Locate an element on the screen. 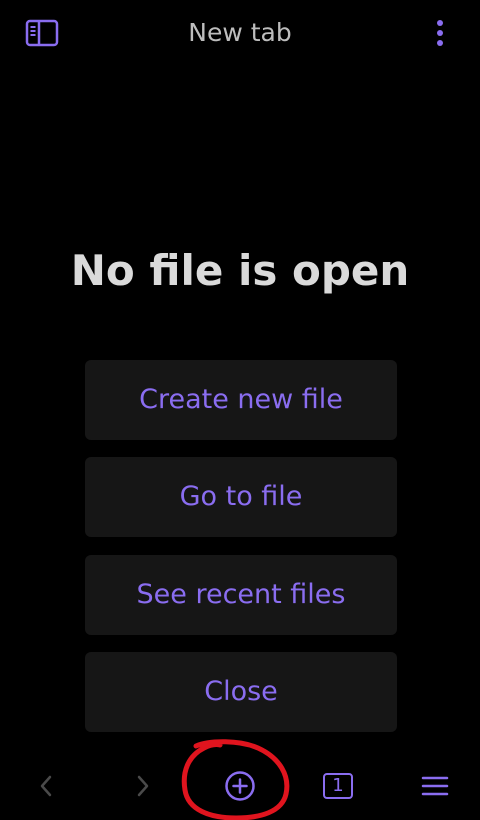 Image resolution: width=480 pixels, height=820 pixels. see-recent-files-button: See recent files is located at coordinates (241, 595).